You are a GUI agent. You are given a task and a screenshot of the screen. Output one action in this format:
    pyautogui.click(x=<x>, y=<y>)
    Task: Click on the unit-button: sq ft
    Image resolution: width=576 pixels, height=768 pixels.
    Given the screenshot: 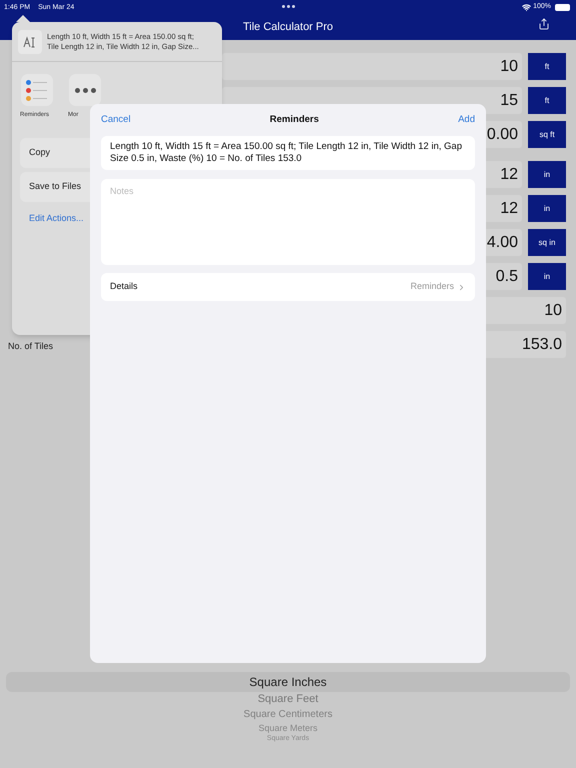 What is the action you would take?
    pyautogui.click(x=547, y=134)
    